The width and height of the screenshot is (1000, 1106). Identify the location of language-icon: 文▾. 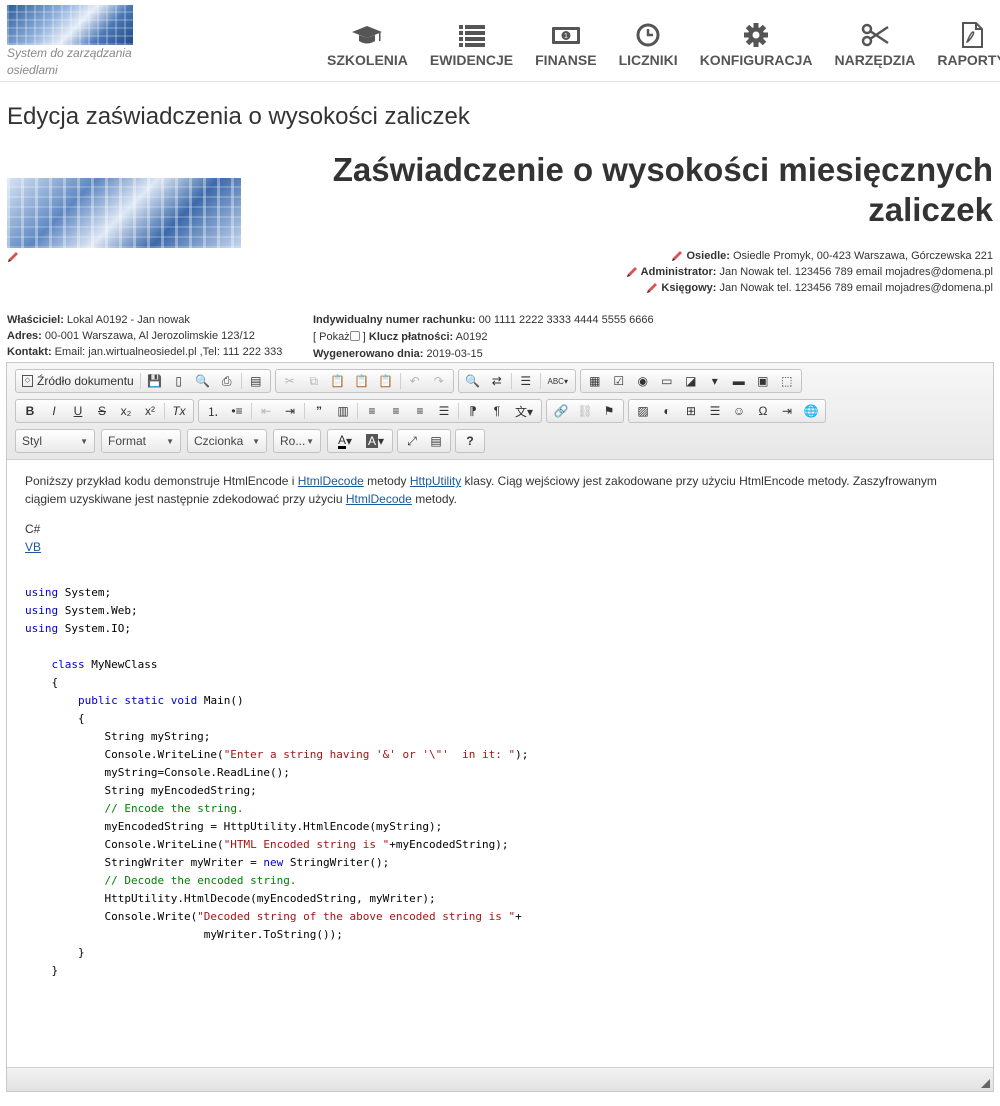
(524, 411).